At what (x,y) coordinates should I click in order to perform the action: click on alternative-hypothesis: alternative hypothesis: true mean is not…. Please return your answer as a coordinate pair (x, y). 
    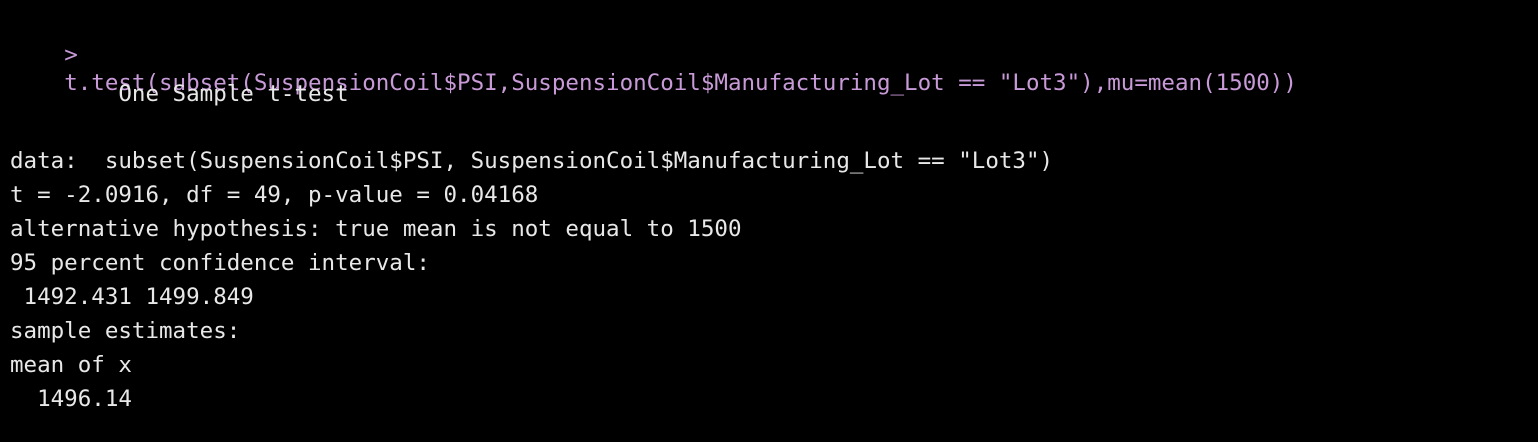
    Looking at the image, I should click on (376, 229).